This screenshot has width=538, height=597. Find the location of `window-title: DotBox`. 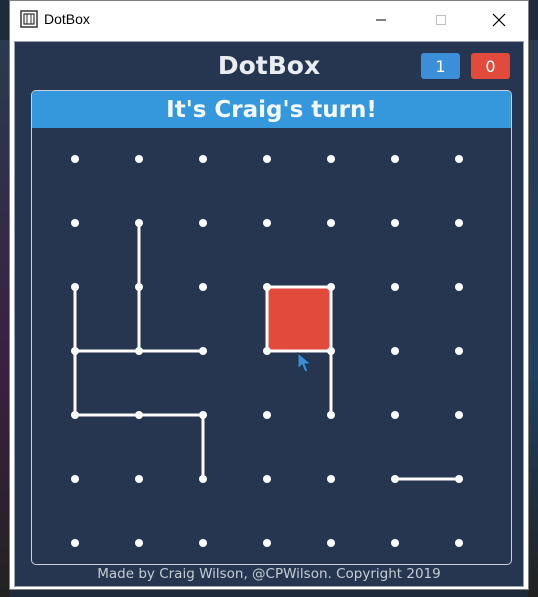

window-title: DotBox is located at coordinates (67, 19).